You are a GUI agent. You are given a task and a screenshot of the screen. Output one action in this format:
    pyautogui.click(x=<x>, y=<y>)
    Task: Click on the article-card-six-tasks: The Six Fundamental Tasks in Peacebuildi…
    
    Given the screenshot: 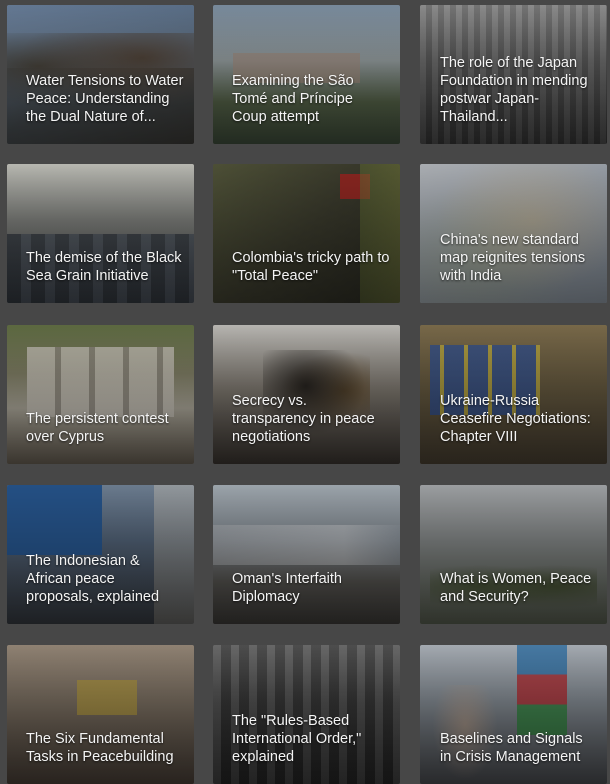 What is the action you would take?
    pyautogui.click(x=100, y=714)
    